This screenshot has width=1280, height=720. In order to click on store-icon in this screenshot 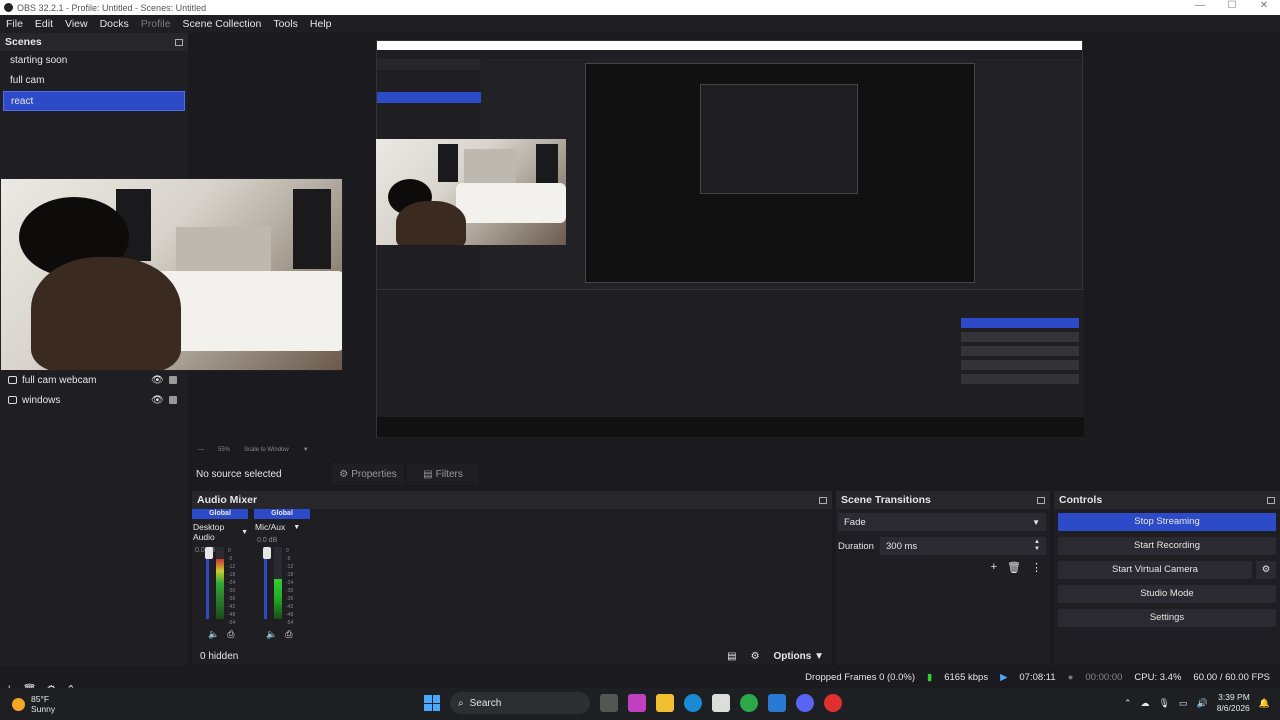, I will do `click(721, 703)`.